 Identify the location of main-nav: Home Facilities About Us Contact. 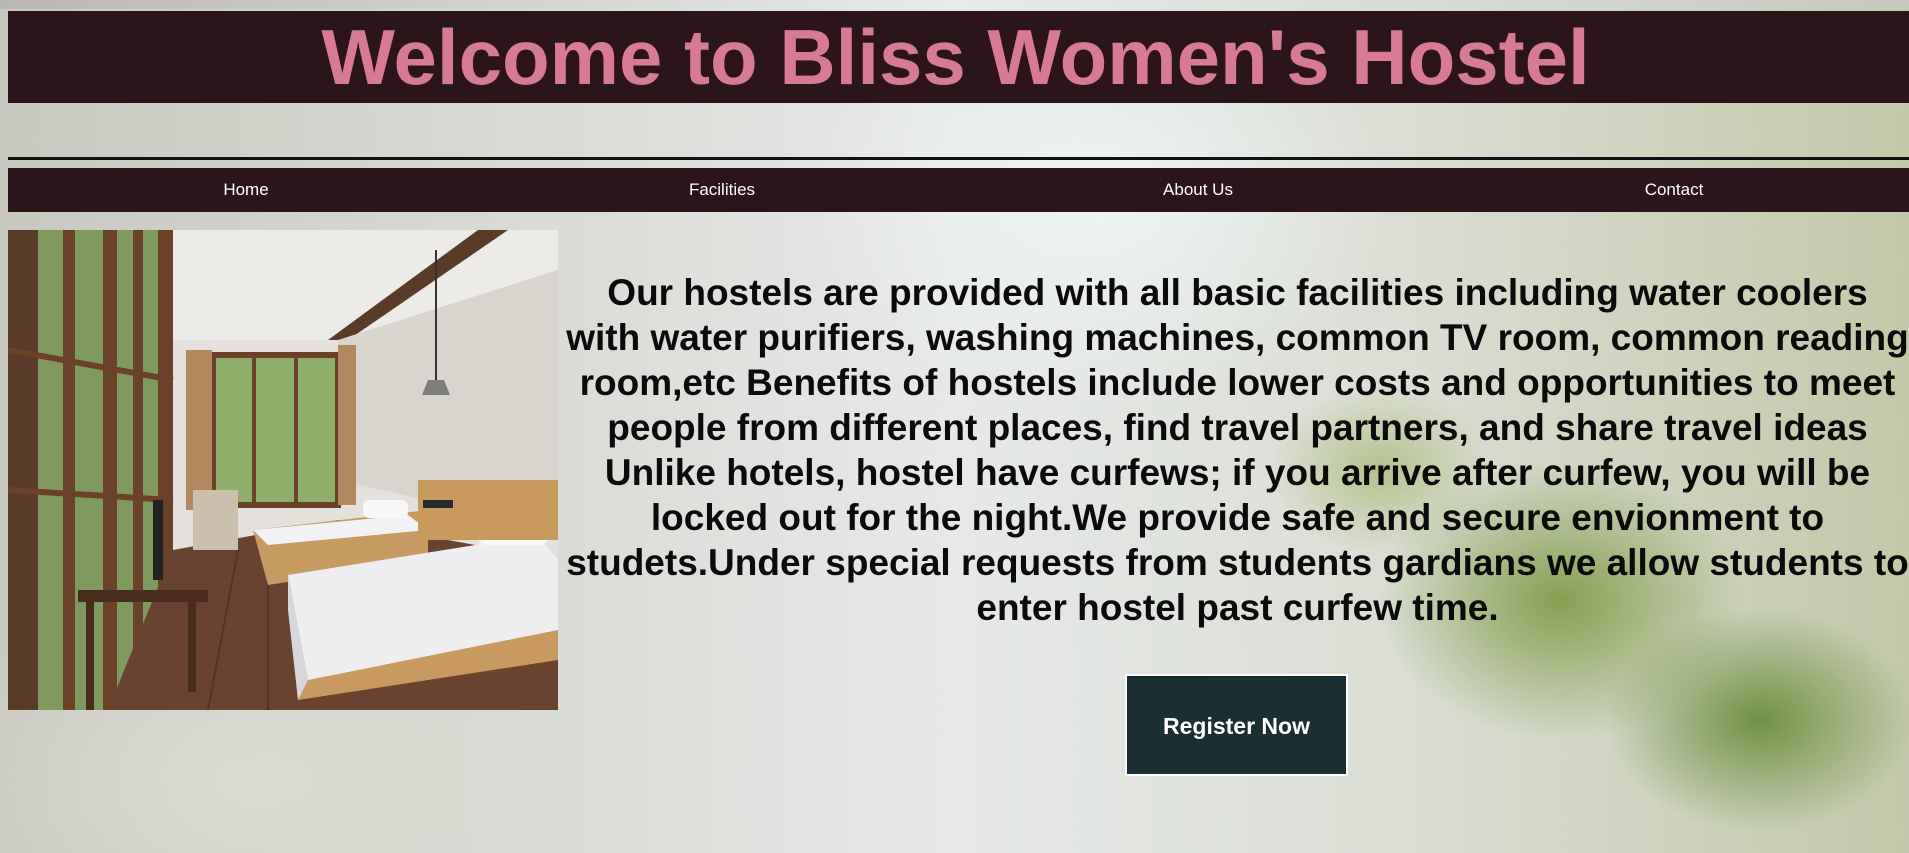
(958, 190).